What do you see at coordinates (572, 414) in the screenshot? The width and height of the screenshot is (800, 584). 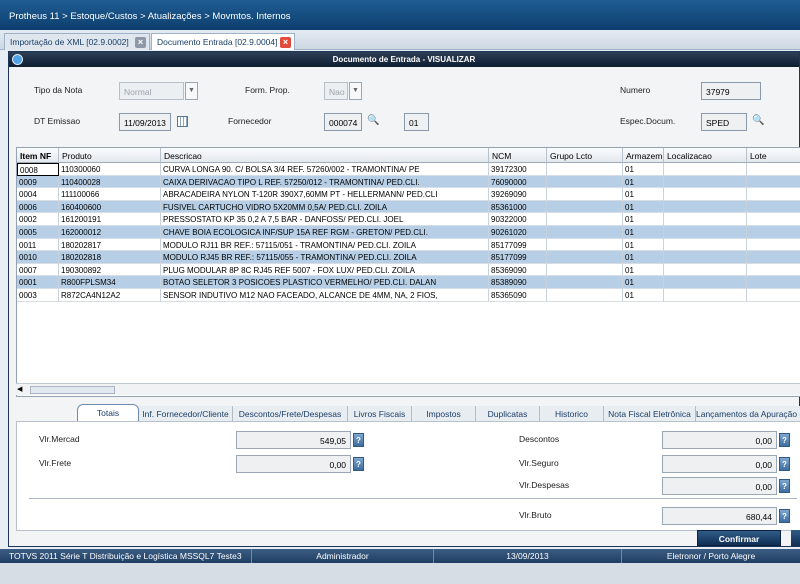 I see `tab-historico: Historico` at bounding box center [572, 414].